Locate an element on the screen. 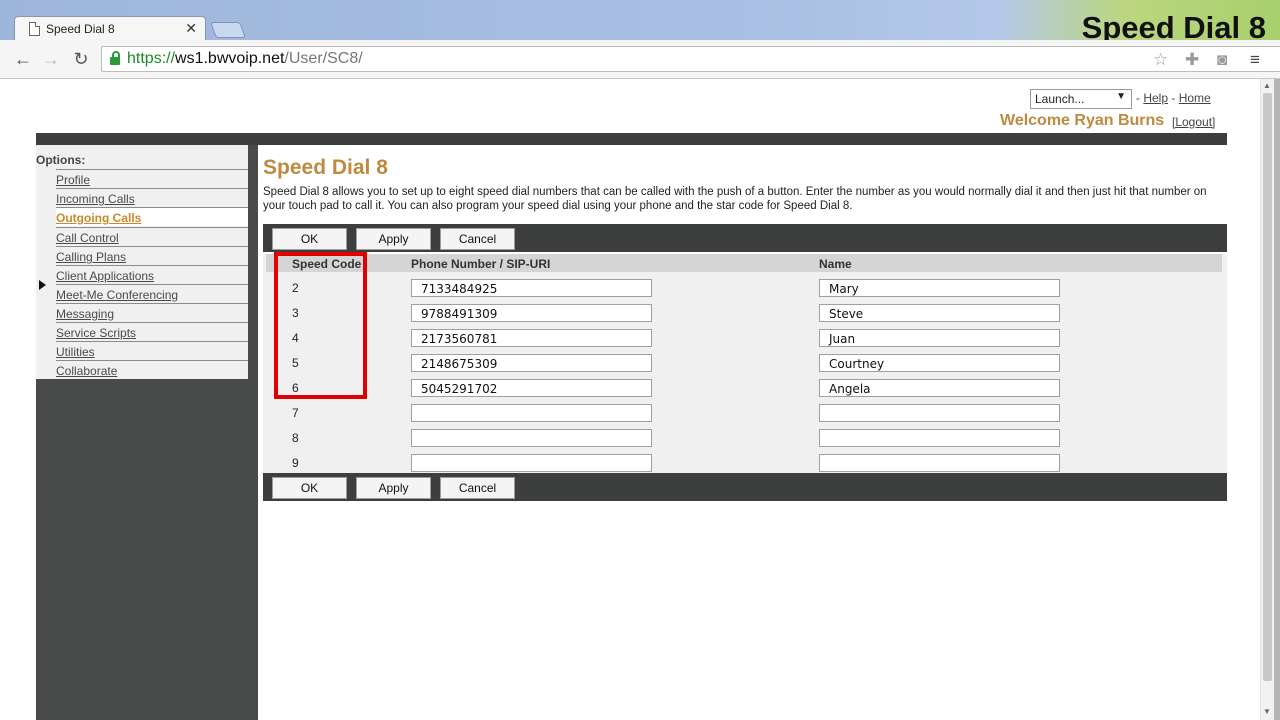 The image size is (1280, 720). browser-tab: Speed Dial 8 ✕ is located at coordinates (110, 28).